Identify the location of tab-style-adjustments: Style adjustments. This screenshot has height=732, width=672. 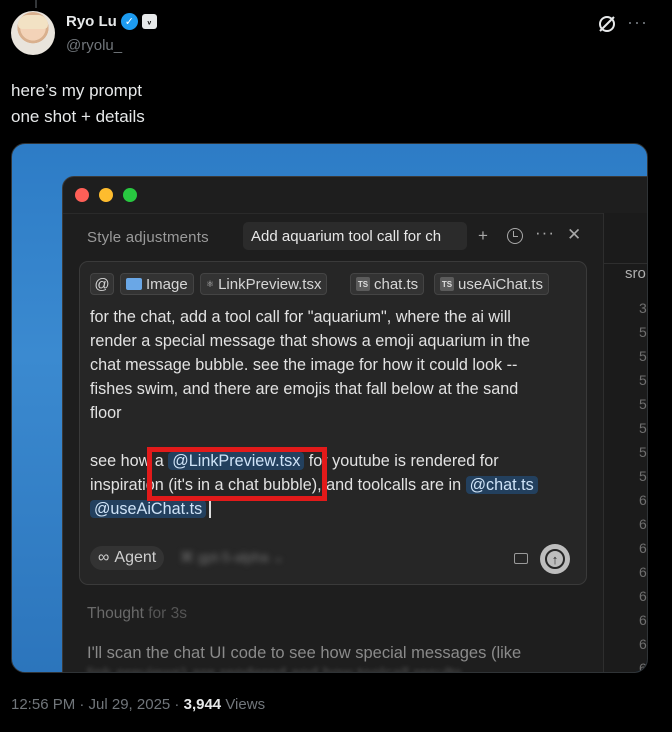
(148, 237).